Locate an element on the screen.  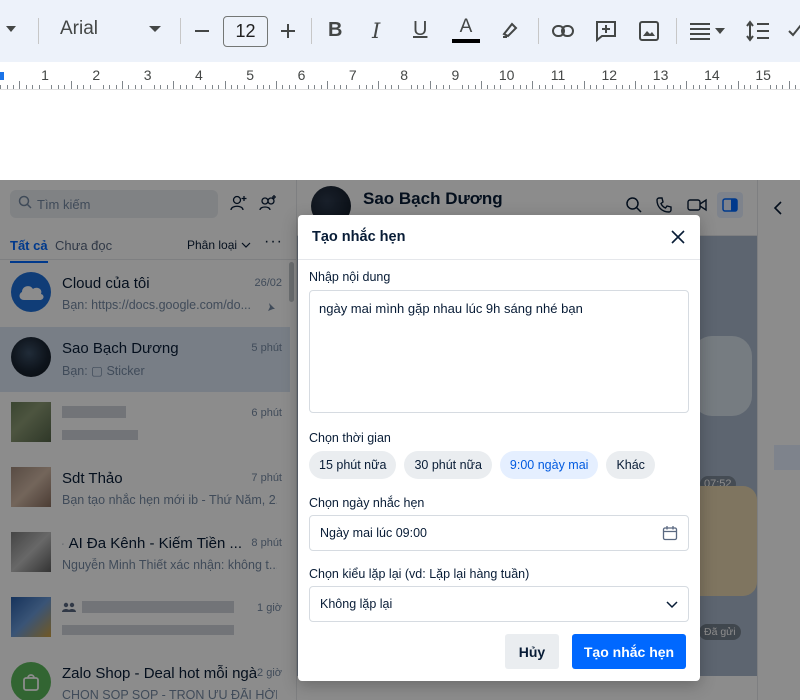
close-button is located at coordinates (678, 237).